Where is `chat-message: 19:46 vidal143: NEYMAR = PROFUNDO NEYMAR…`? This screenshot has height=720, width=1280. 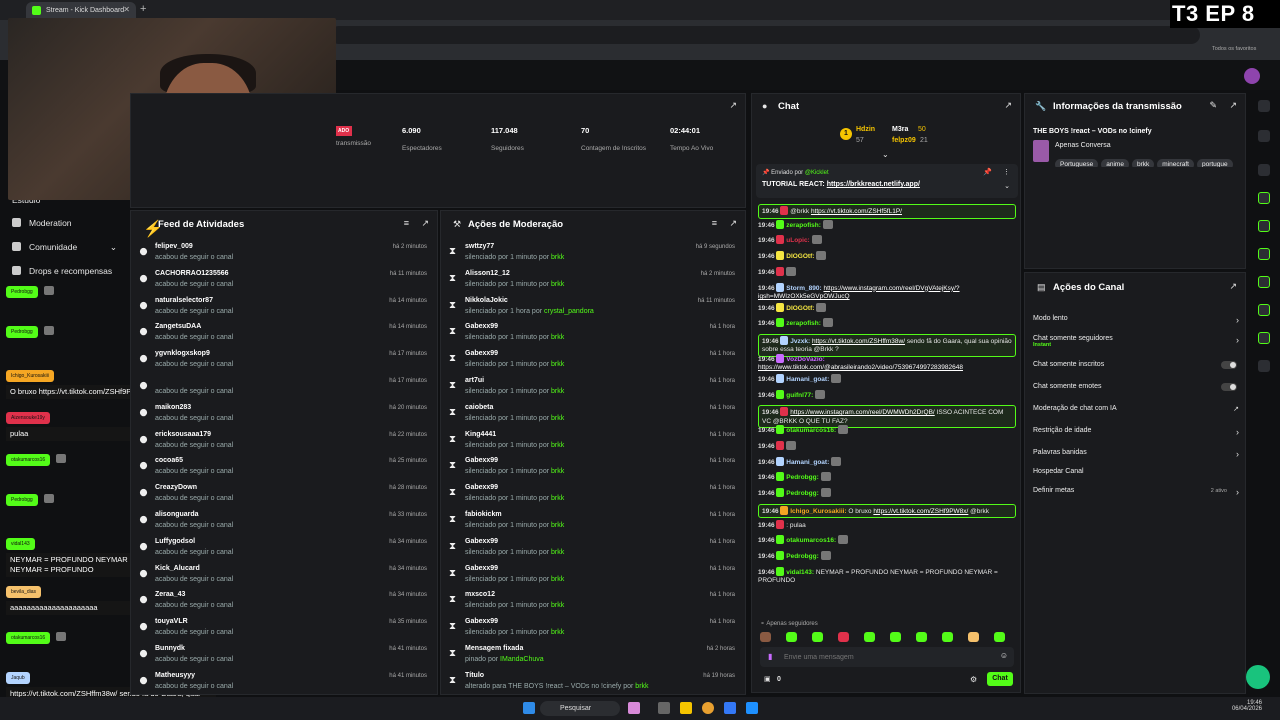
chat-message: 19:46 vidal143: NEYMAR = PROFUNDO NEYMAR… is located at coordinates (887, 576).